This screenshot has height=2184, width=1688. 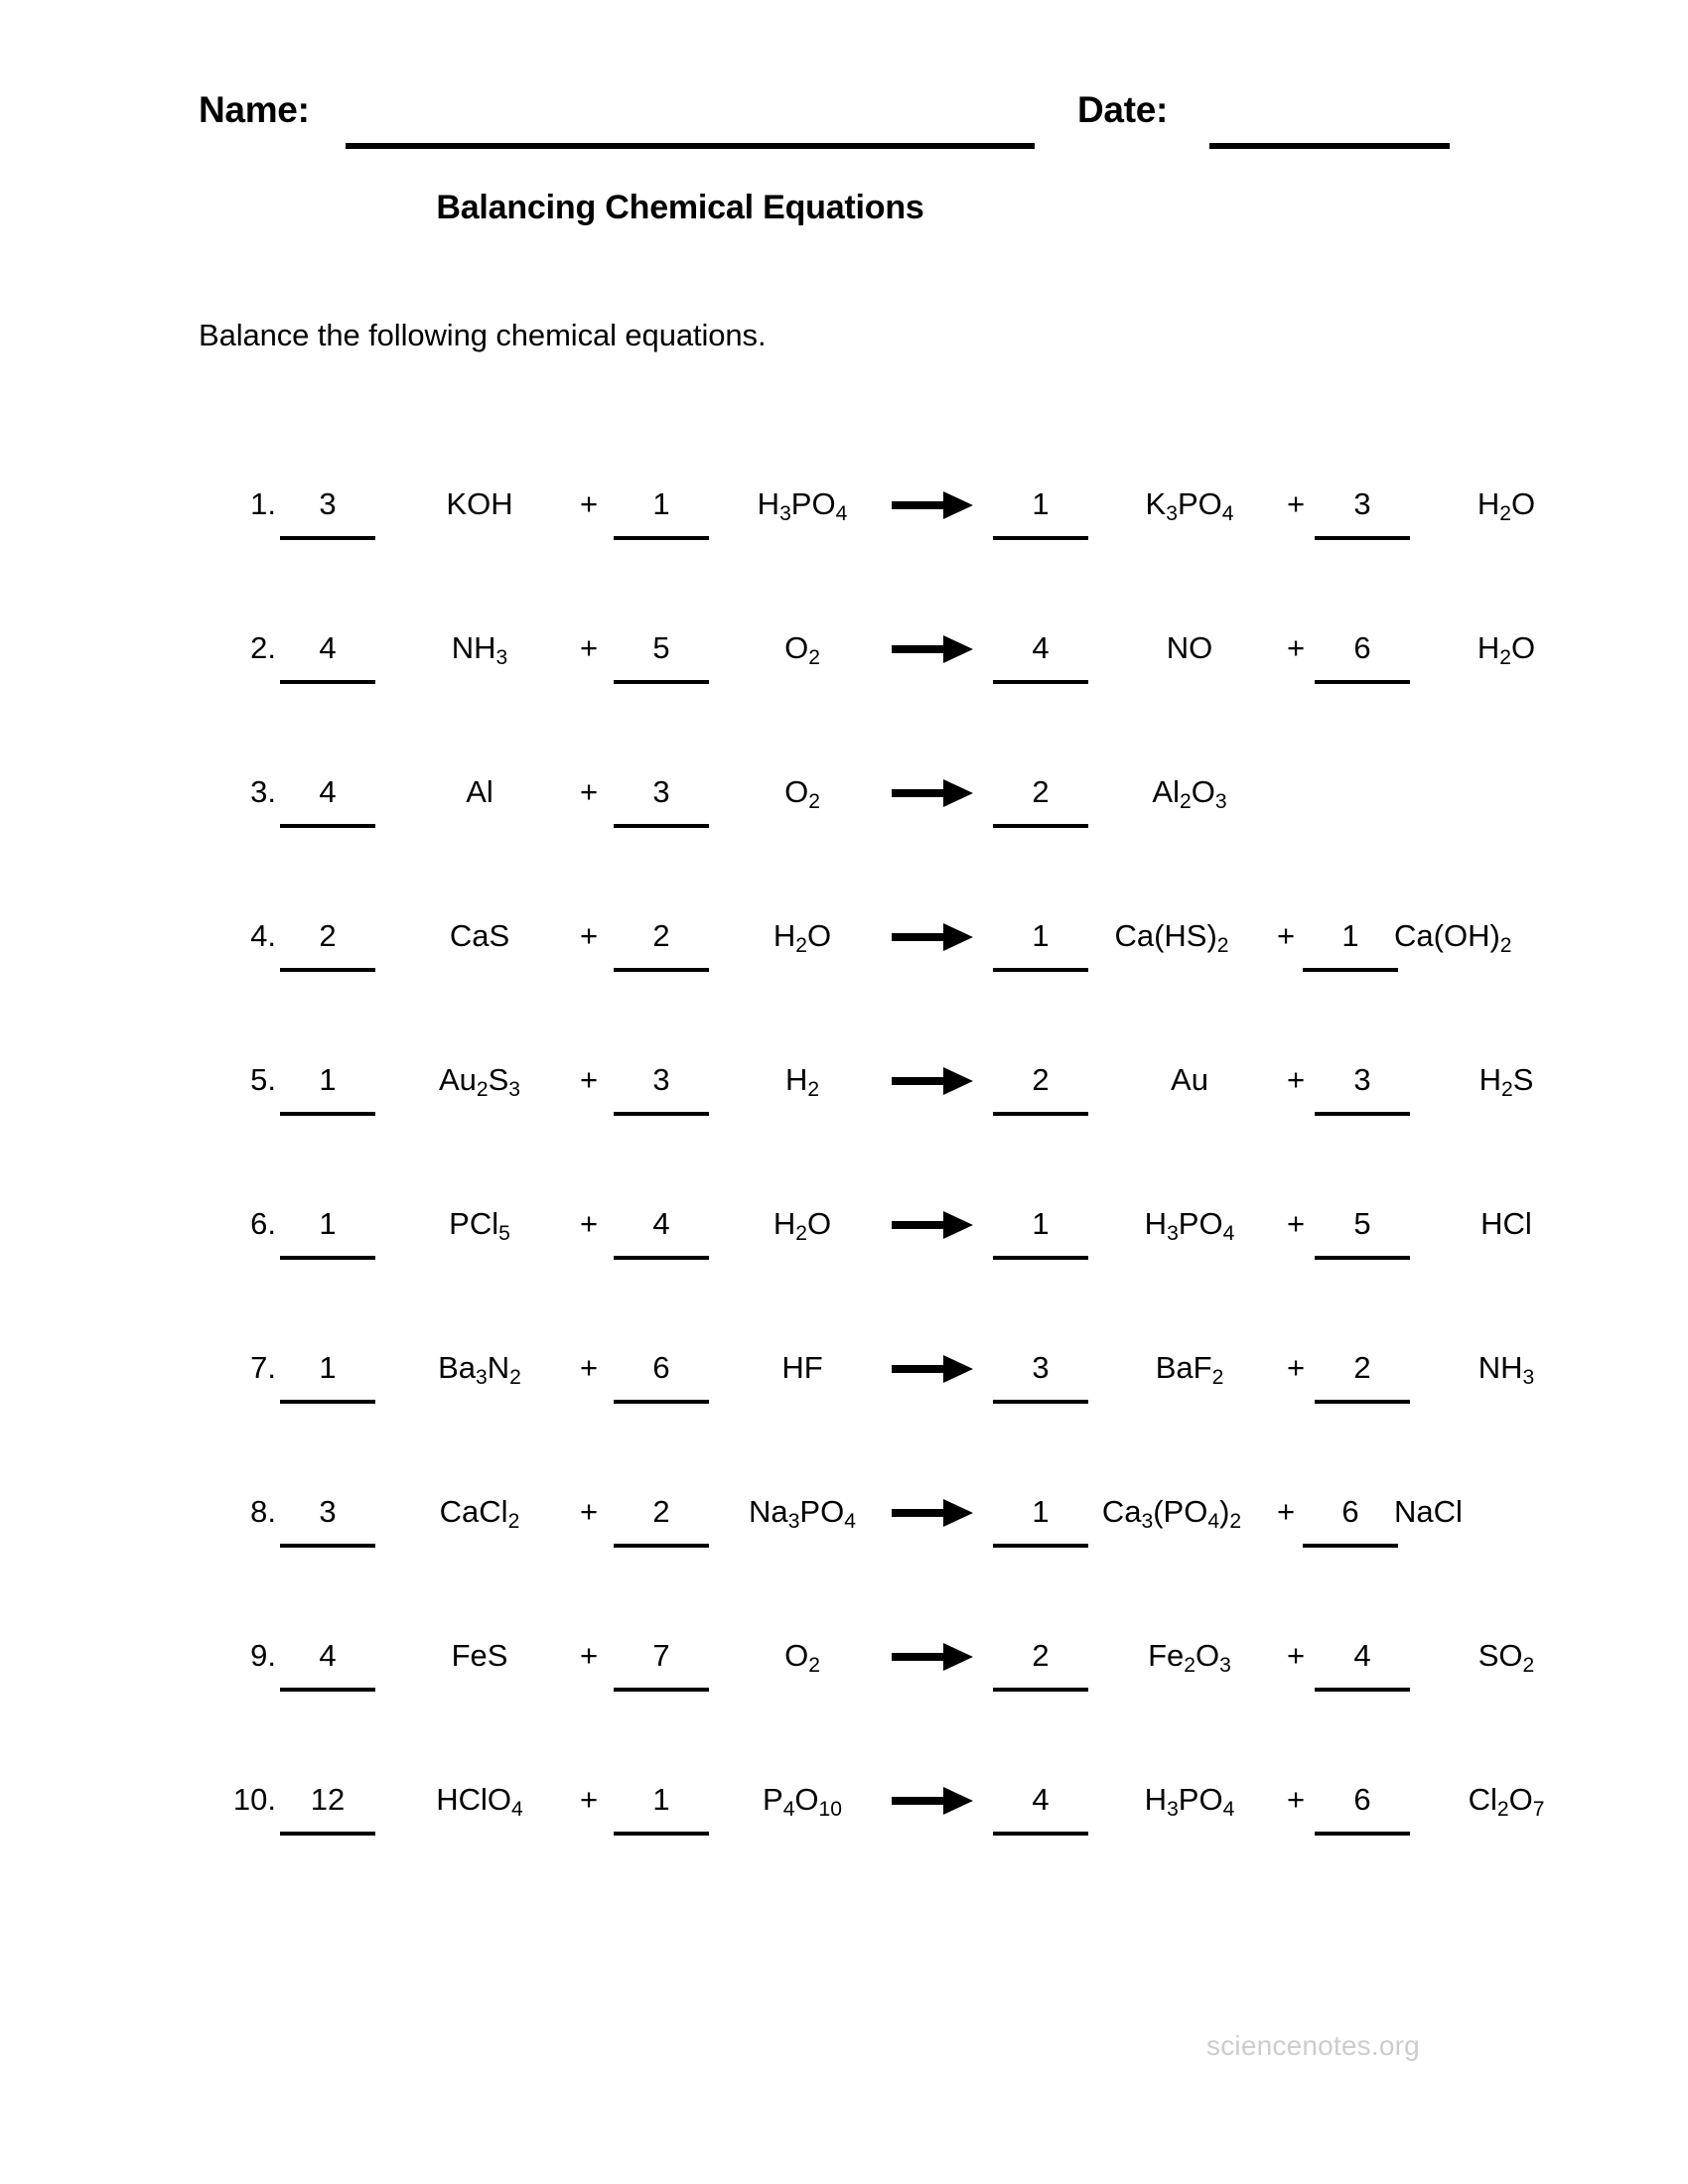 I want to click on coefficient-blank-product-2: 5, so click(x=1362, y=1232).